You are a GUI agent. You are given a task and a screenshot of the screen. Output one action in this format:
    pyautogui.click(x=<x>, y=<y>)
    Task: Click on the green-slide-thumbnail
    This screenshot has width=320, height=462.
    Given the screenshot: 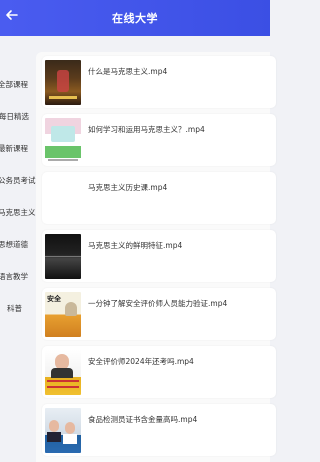 What is the action you would take?
    pyautogui.click(x=63, y=140)
    